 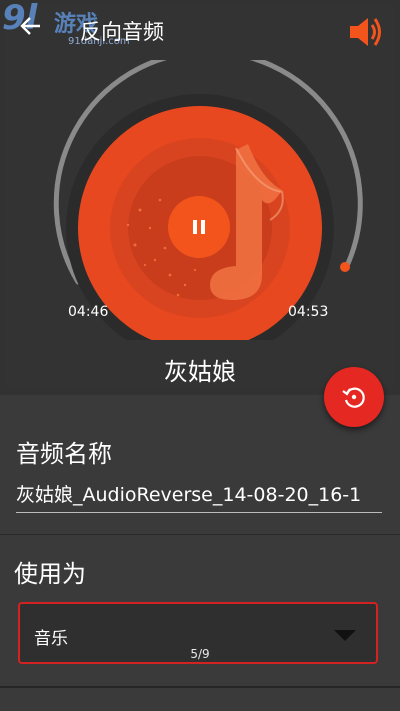 I want to click on progress-handle, so click(x=345, y=267).